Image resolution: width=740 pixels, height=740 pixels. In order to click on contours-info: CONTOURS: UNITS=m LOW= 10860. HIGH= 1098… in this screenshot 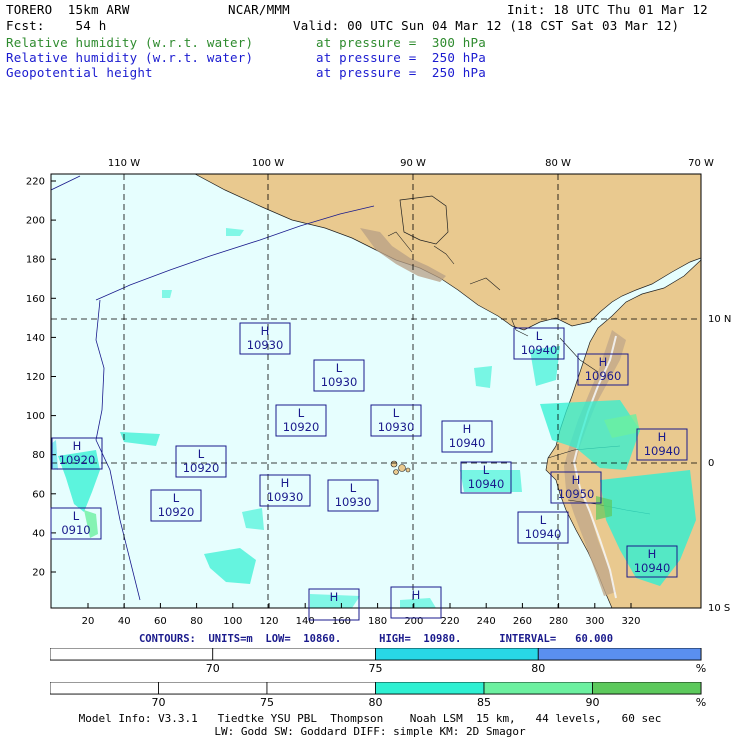, I will do `click(376, 639)`.